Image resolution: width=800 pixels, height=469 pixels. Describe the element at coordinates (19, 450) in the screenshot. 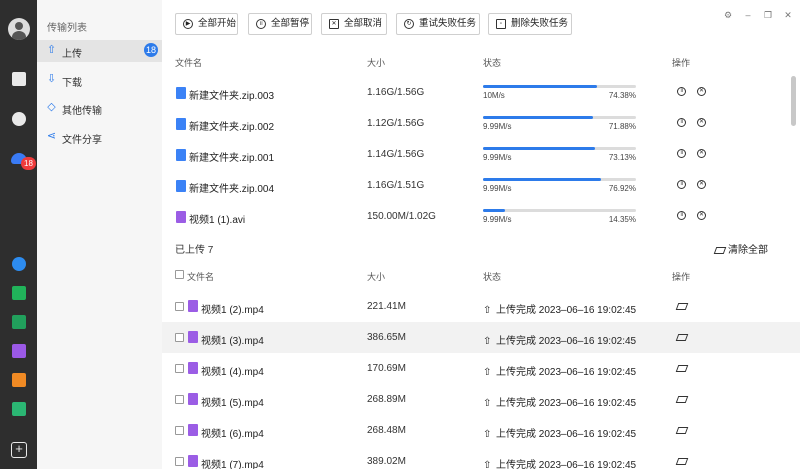

I see `add-app-icon: +` at that location.